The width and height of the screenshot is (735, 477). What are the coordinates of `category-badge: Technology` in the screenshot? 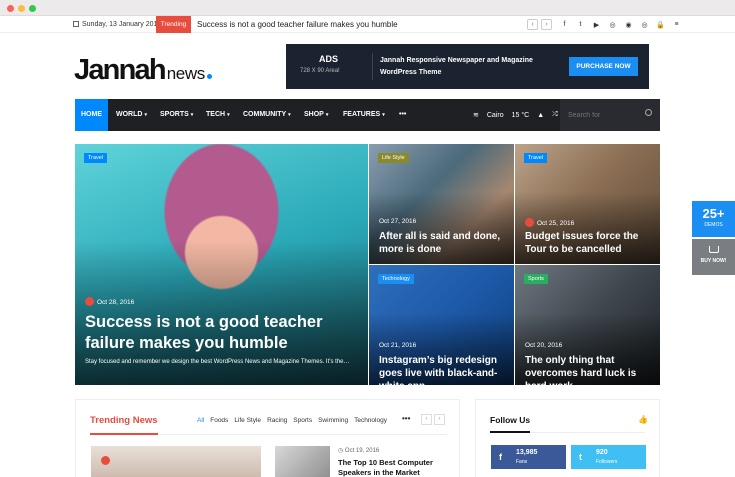 It's located at (396, 279).